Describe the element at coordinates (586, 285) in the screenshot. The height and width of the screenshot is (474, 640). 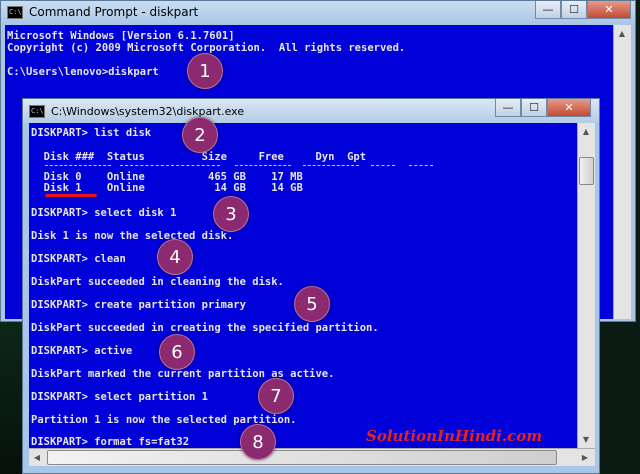
I see `vertical-scrollbar: ▲ ▼` at that location.